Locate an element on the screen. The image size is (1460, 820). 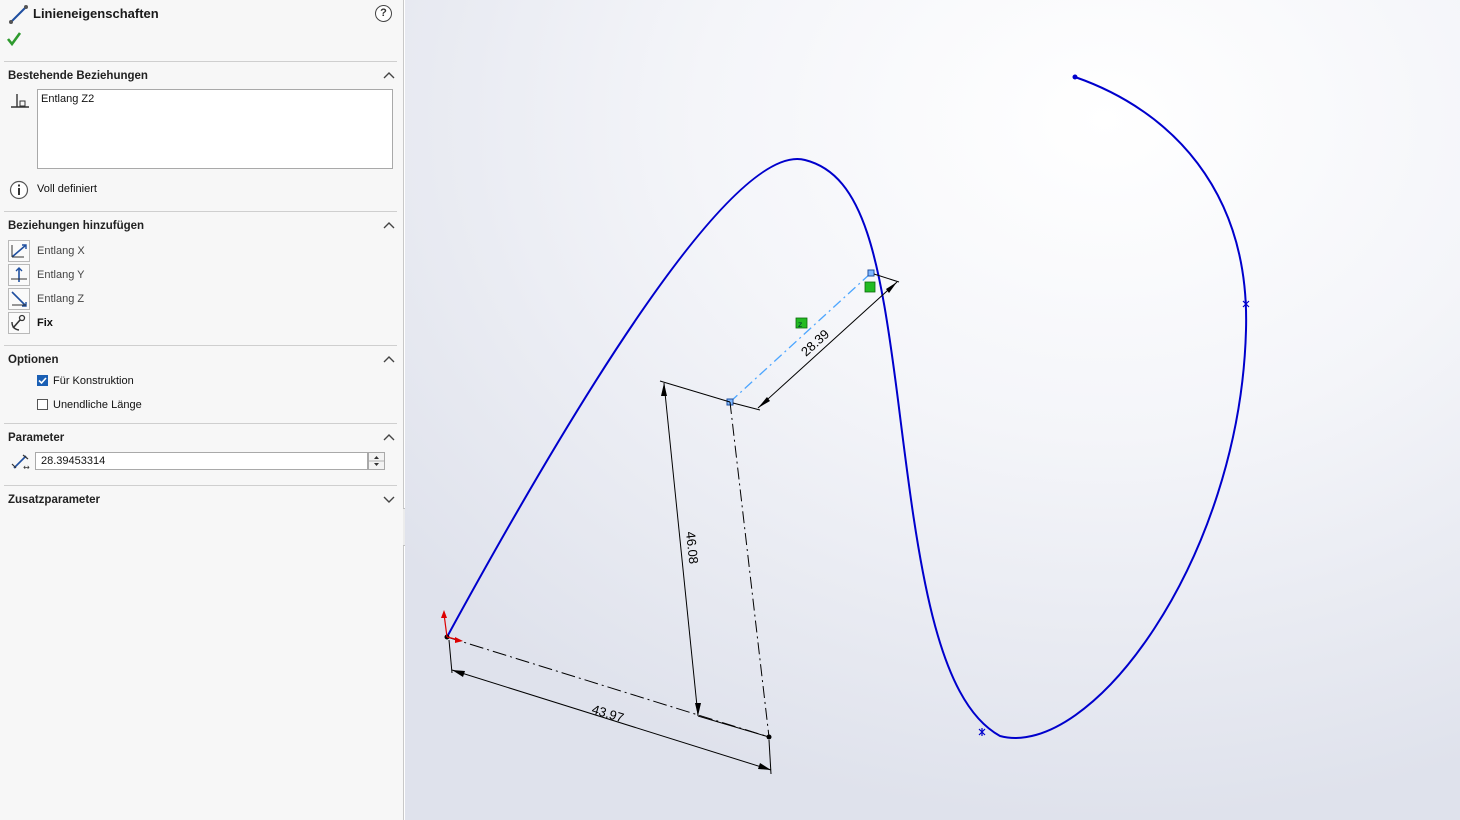
for-construction-checkbox is located at coordinates (42, 380).